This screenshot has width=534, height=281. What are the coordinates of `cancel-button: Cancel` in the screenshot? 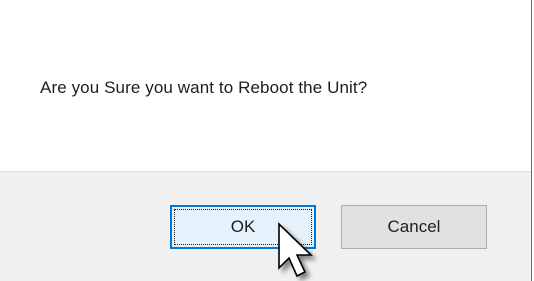 It's located at (414, 227).